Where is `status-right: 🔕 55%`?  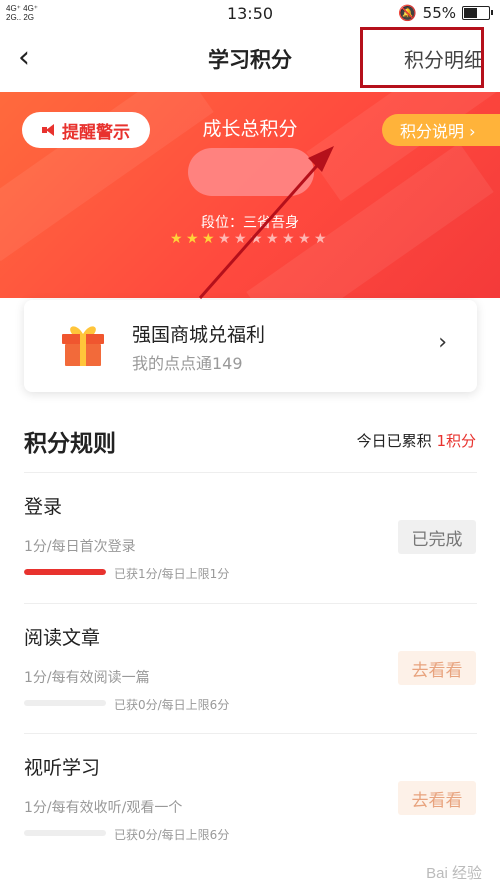
status-right: 🔕 55% is located at coordinates (445, 13).